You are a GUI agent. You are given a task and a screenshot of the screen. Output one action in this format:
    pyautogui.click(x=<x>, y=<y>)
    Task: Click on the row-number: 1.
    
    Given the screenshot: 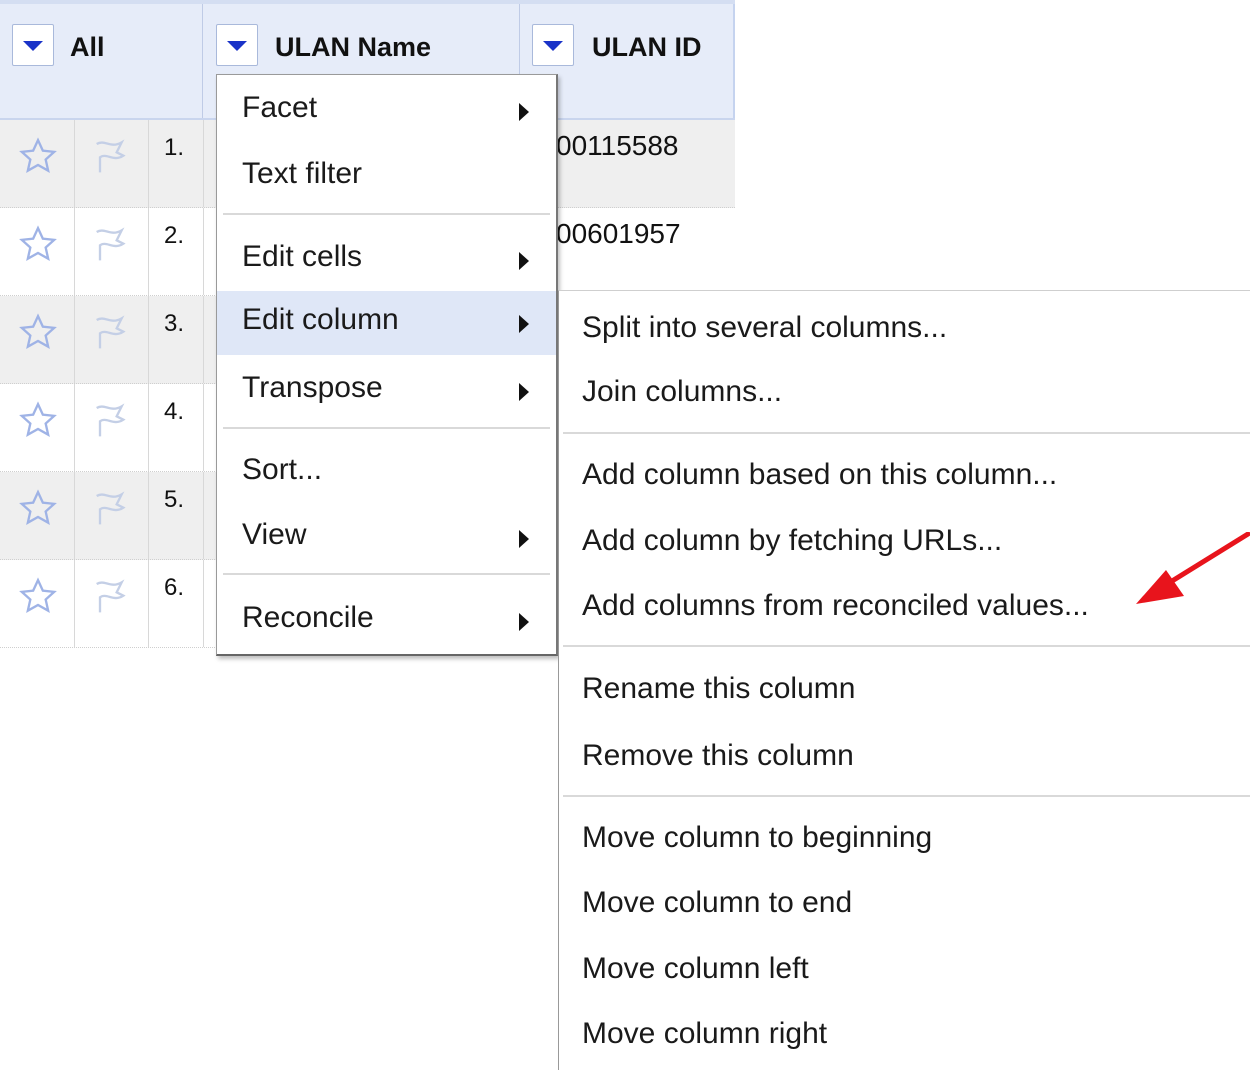 What is the action you would take?
    pyautogui.click(x=174, y=147)
    